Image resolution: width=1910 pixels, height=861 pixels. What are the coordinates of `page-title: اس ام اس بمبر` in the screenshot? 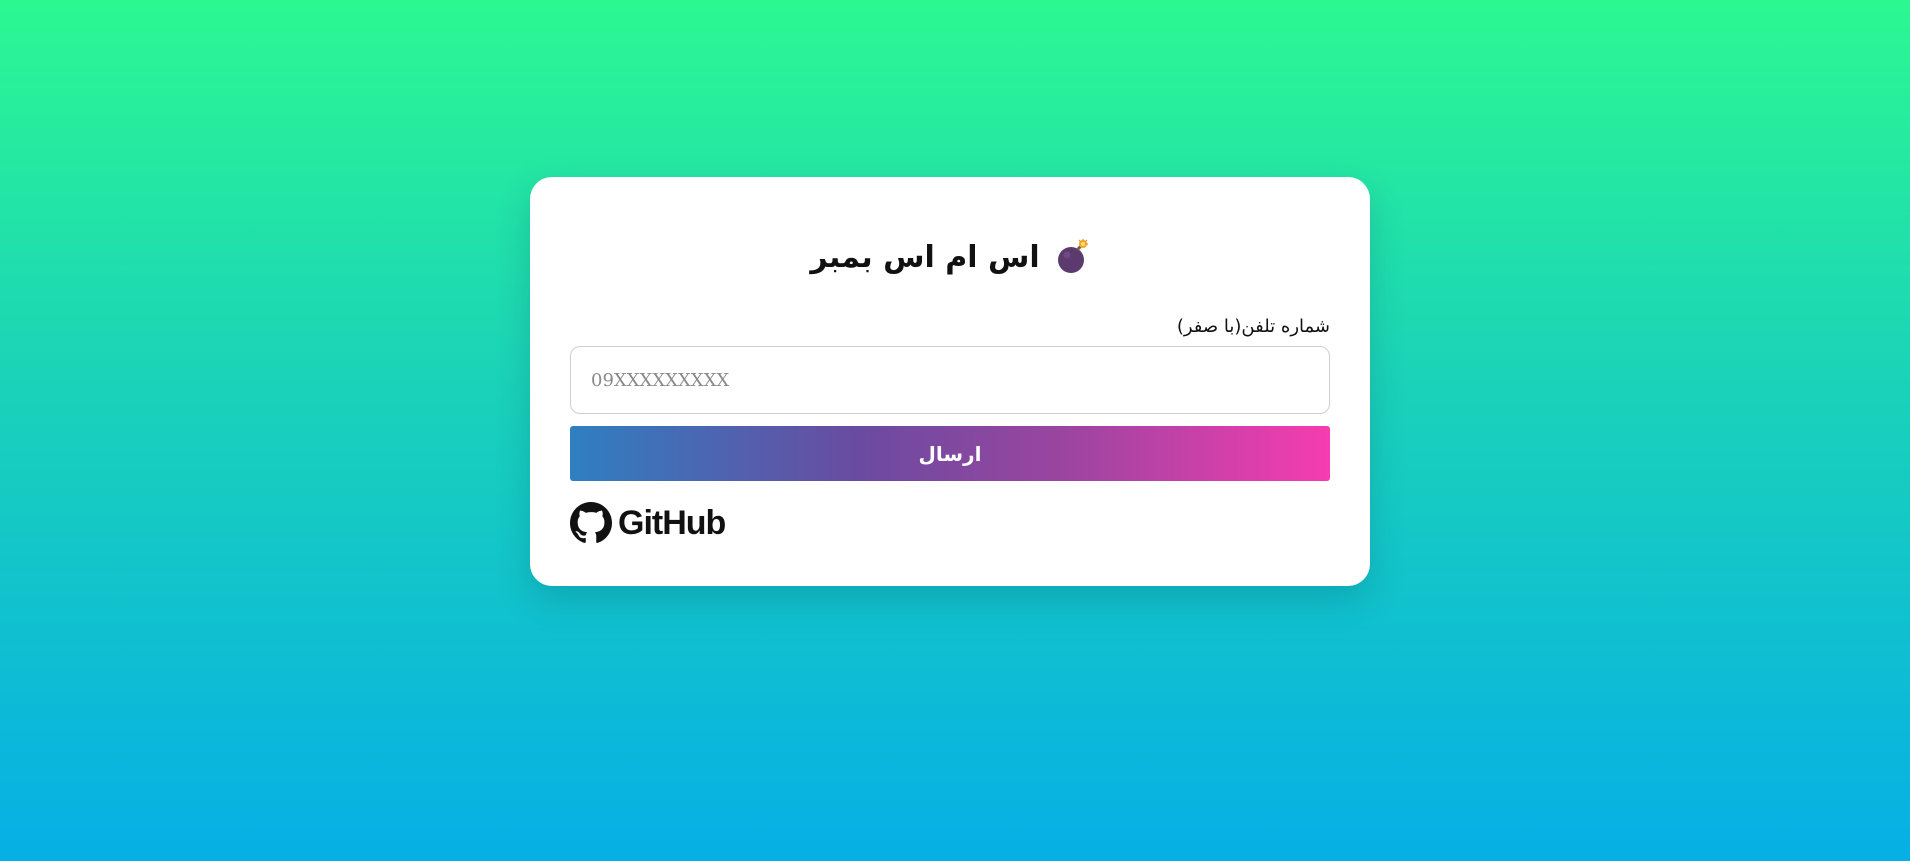 It's located at (925, 257).